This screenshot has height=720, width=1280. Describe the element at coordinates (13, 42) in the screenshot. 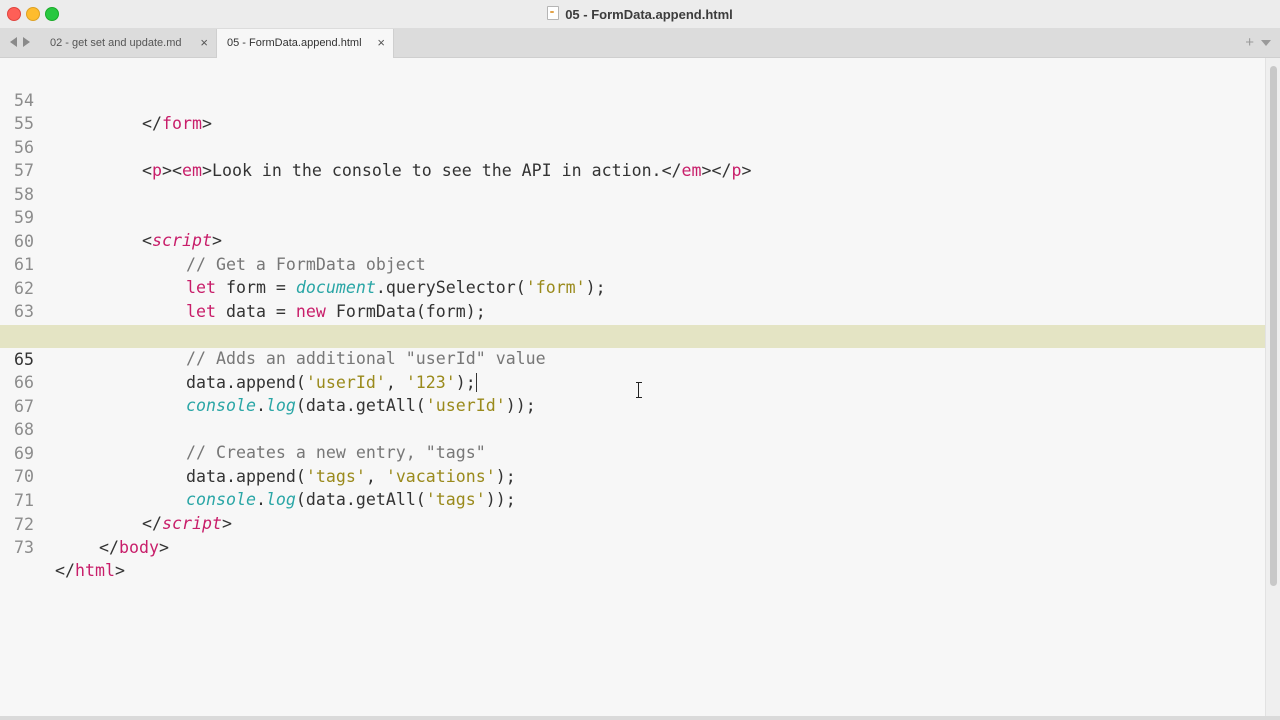

I see `nav-back-icon` at that location.